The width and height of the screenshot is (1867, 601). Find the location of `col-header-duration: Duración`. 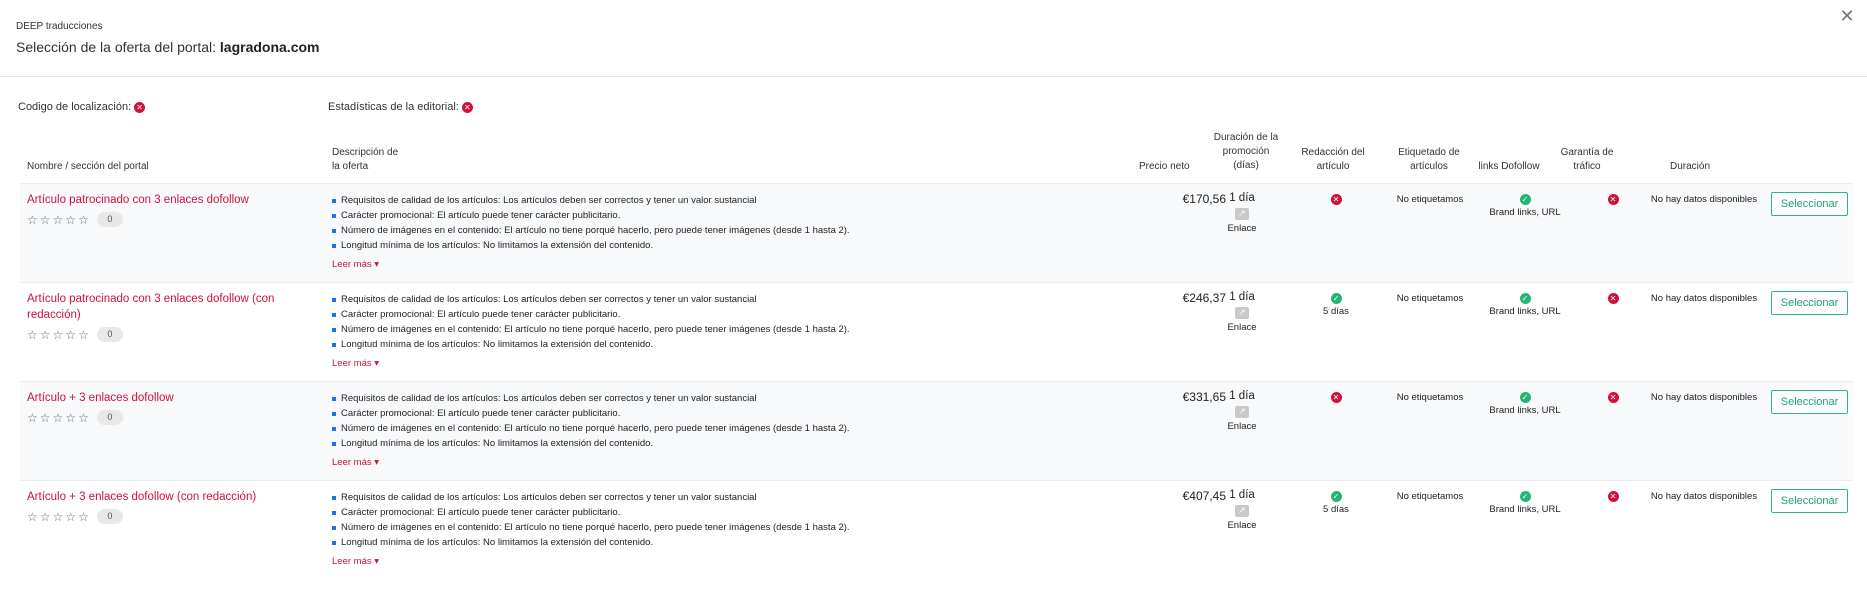

col-header-duration: Duración is located at coordinates (1690, 166).